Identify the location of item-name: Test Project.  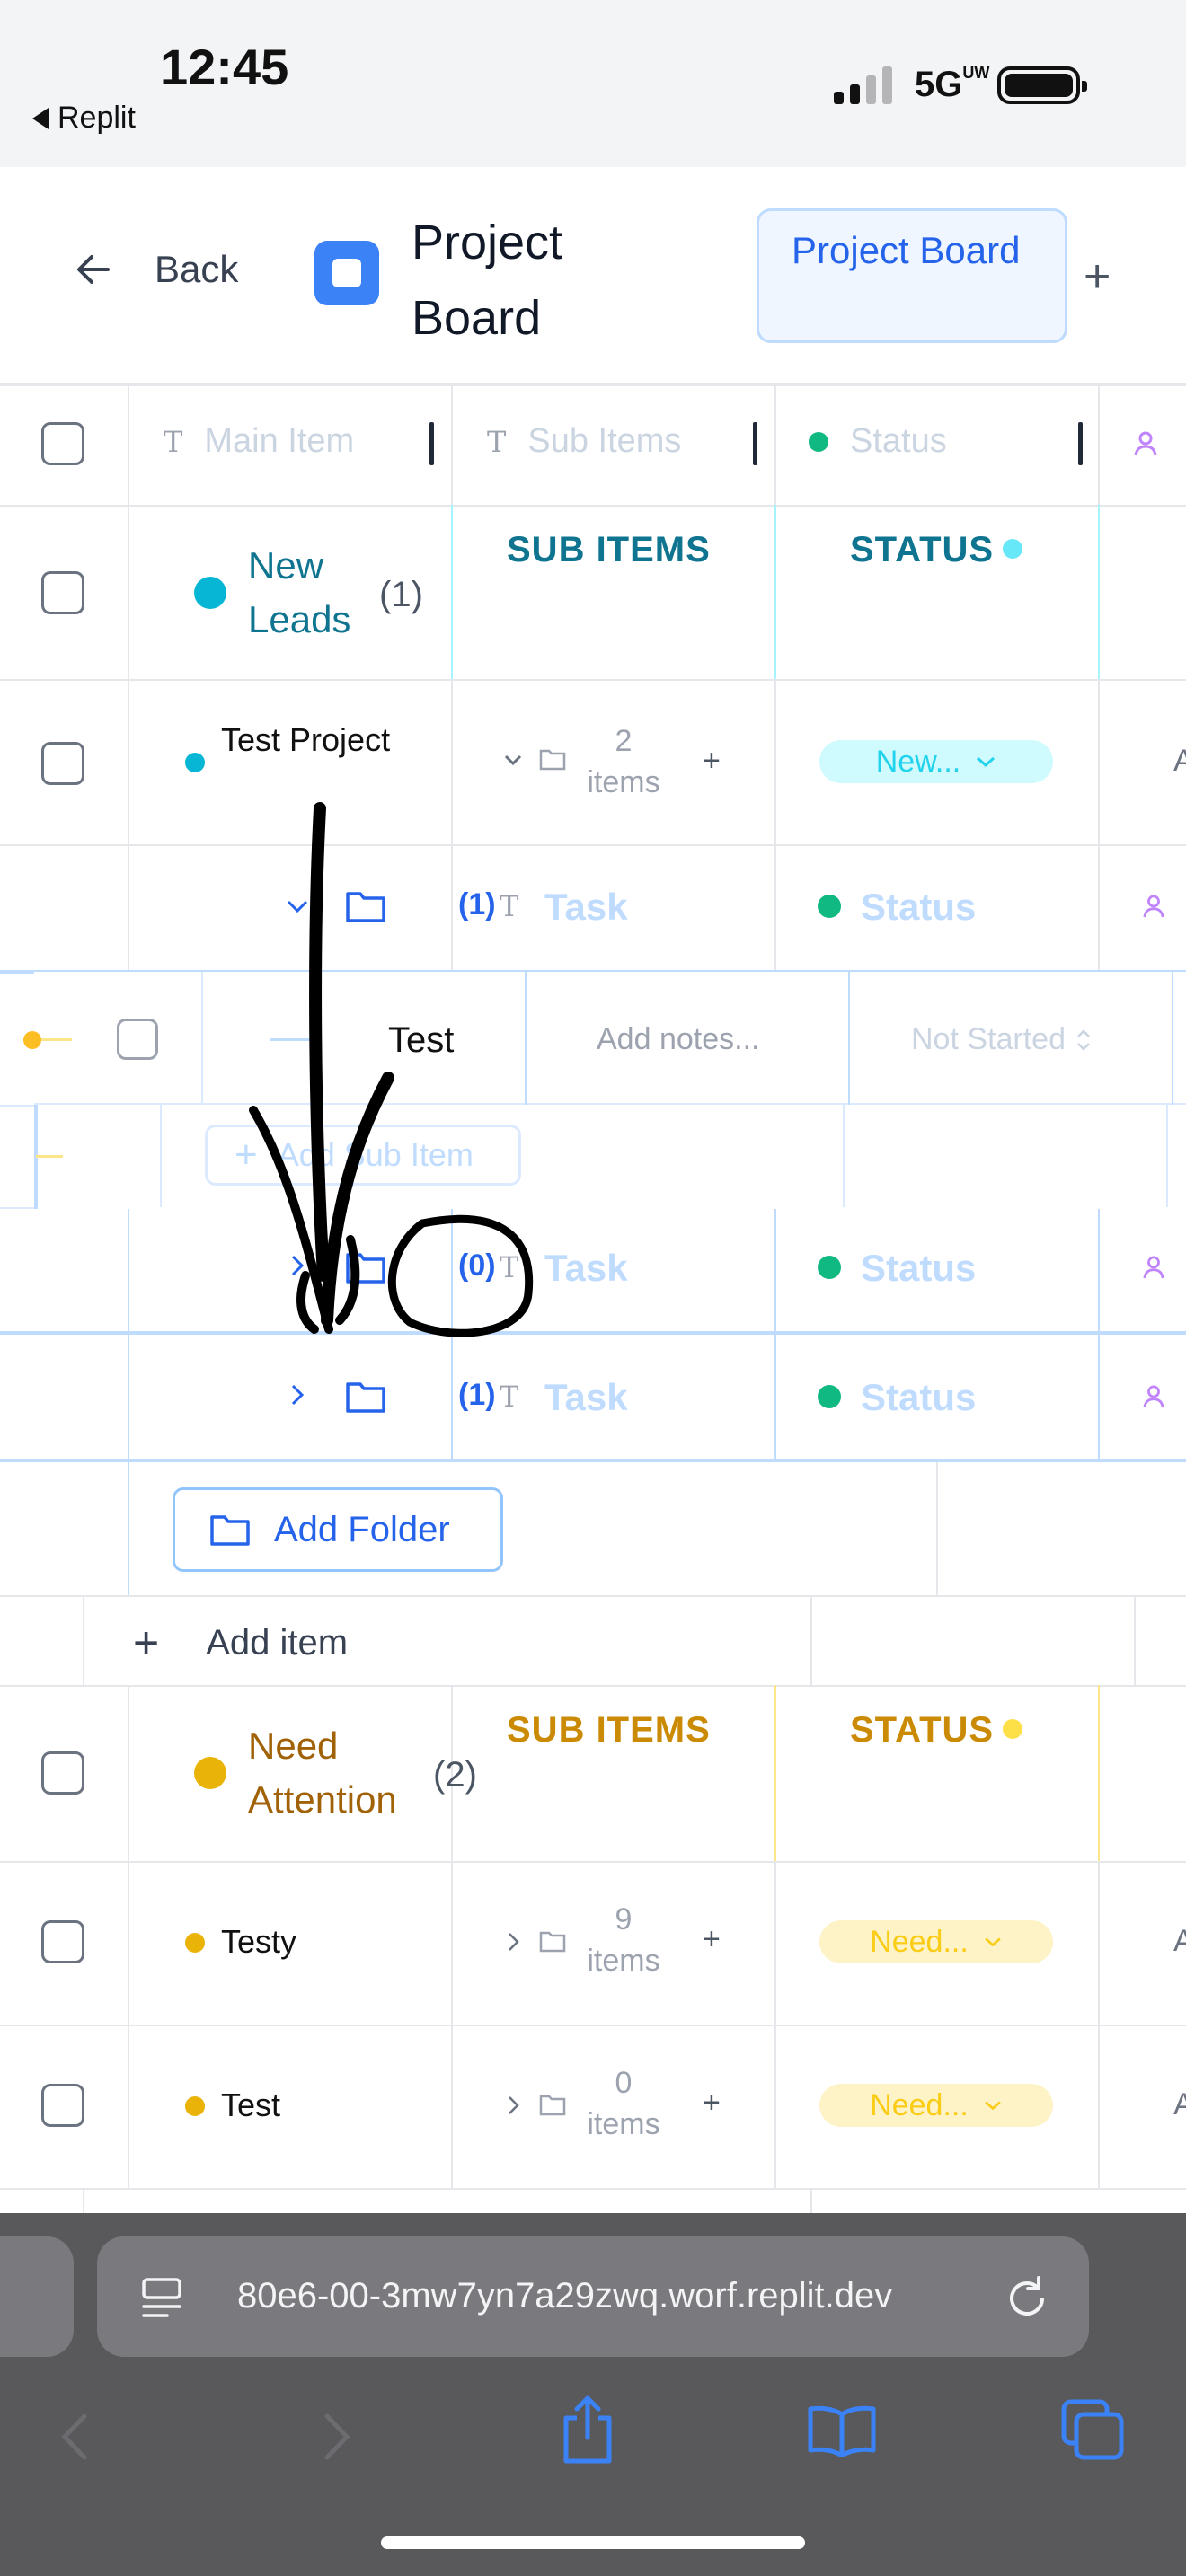
(311, 740).